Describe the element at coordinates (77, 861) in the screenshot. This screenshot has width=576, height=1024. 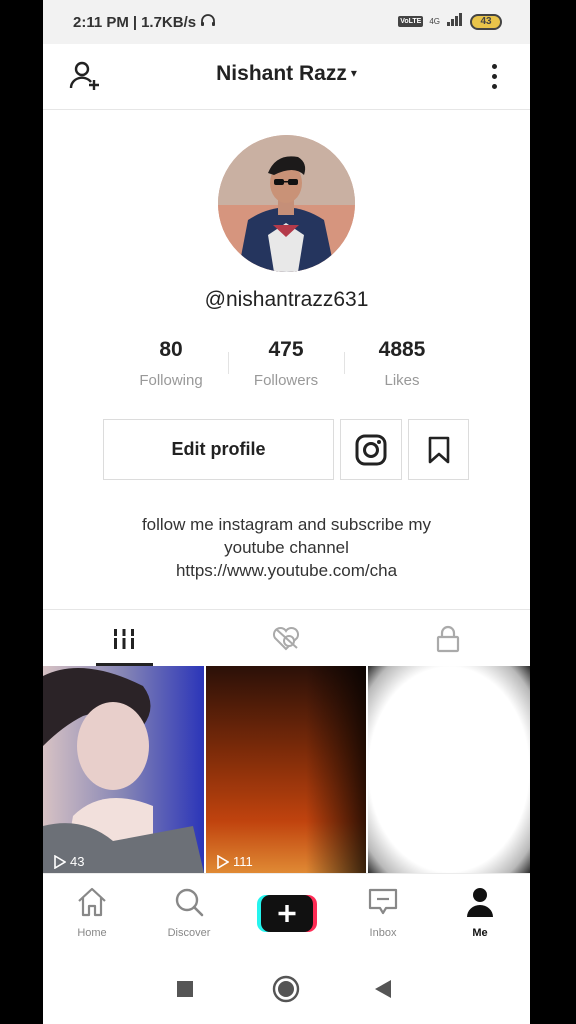
I see `play-count-value: 43` at that location.